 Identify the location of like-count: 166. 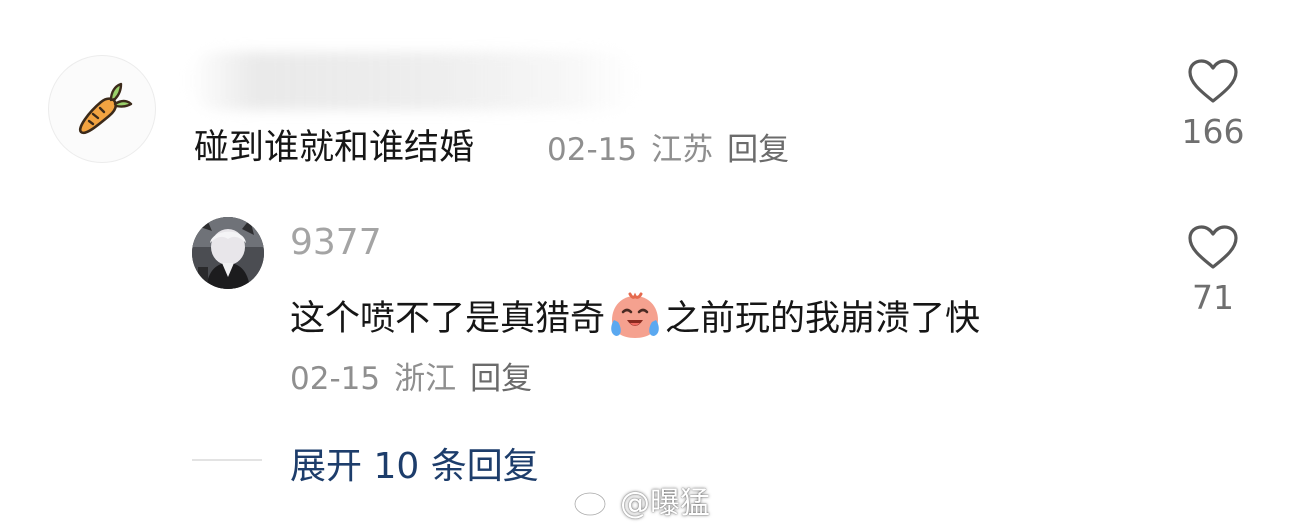
(1213, 131).